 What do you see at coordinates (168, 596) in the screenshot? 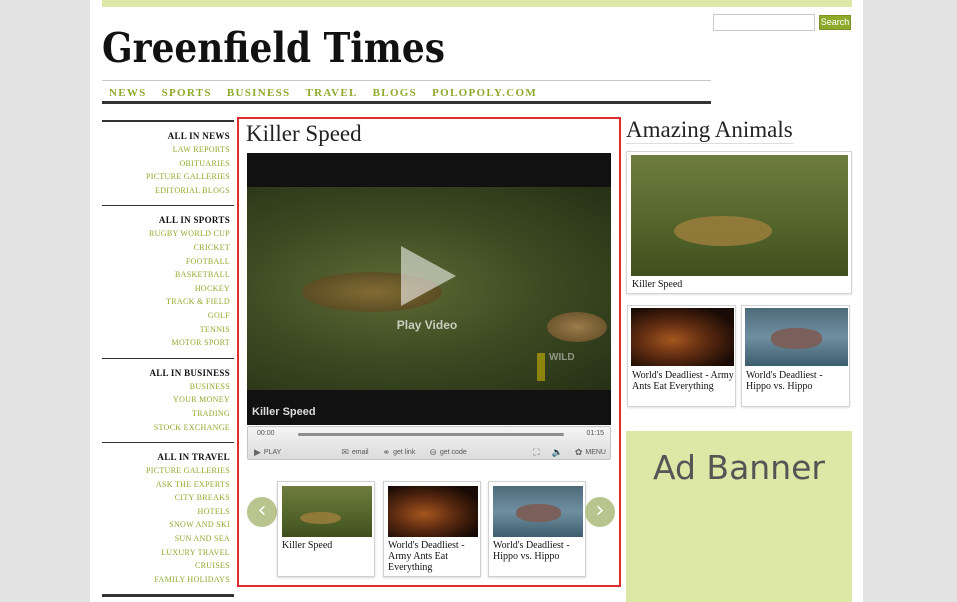
I see `sidebar-bottom-rule` at bounding box center [168, 596].